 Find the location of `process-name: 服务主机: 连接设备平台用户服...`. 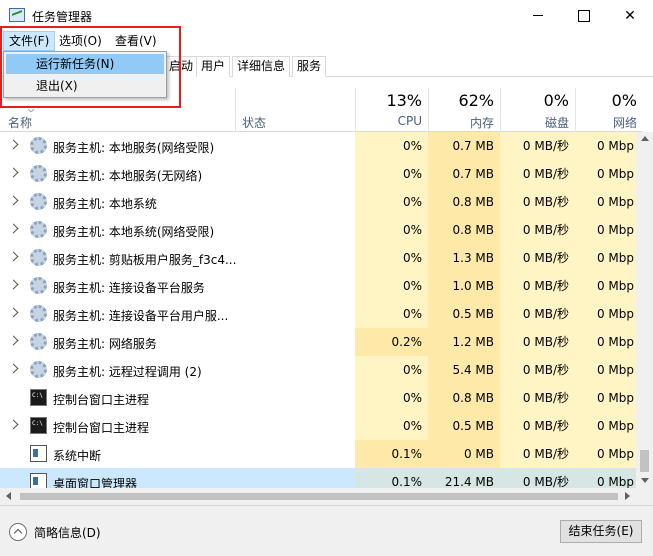

process-name: 服务主机: 连接设备平台用户服... is located at coordinates (141, 316).